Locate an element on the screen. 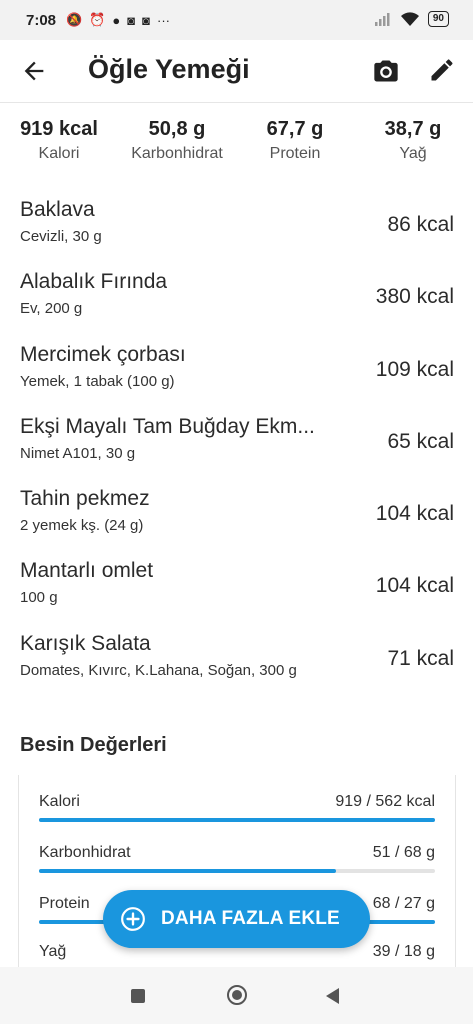  nutrition-value: 51 / 68 g is located at coordinates (403, 852).